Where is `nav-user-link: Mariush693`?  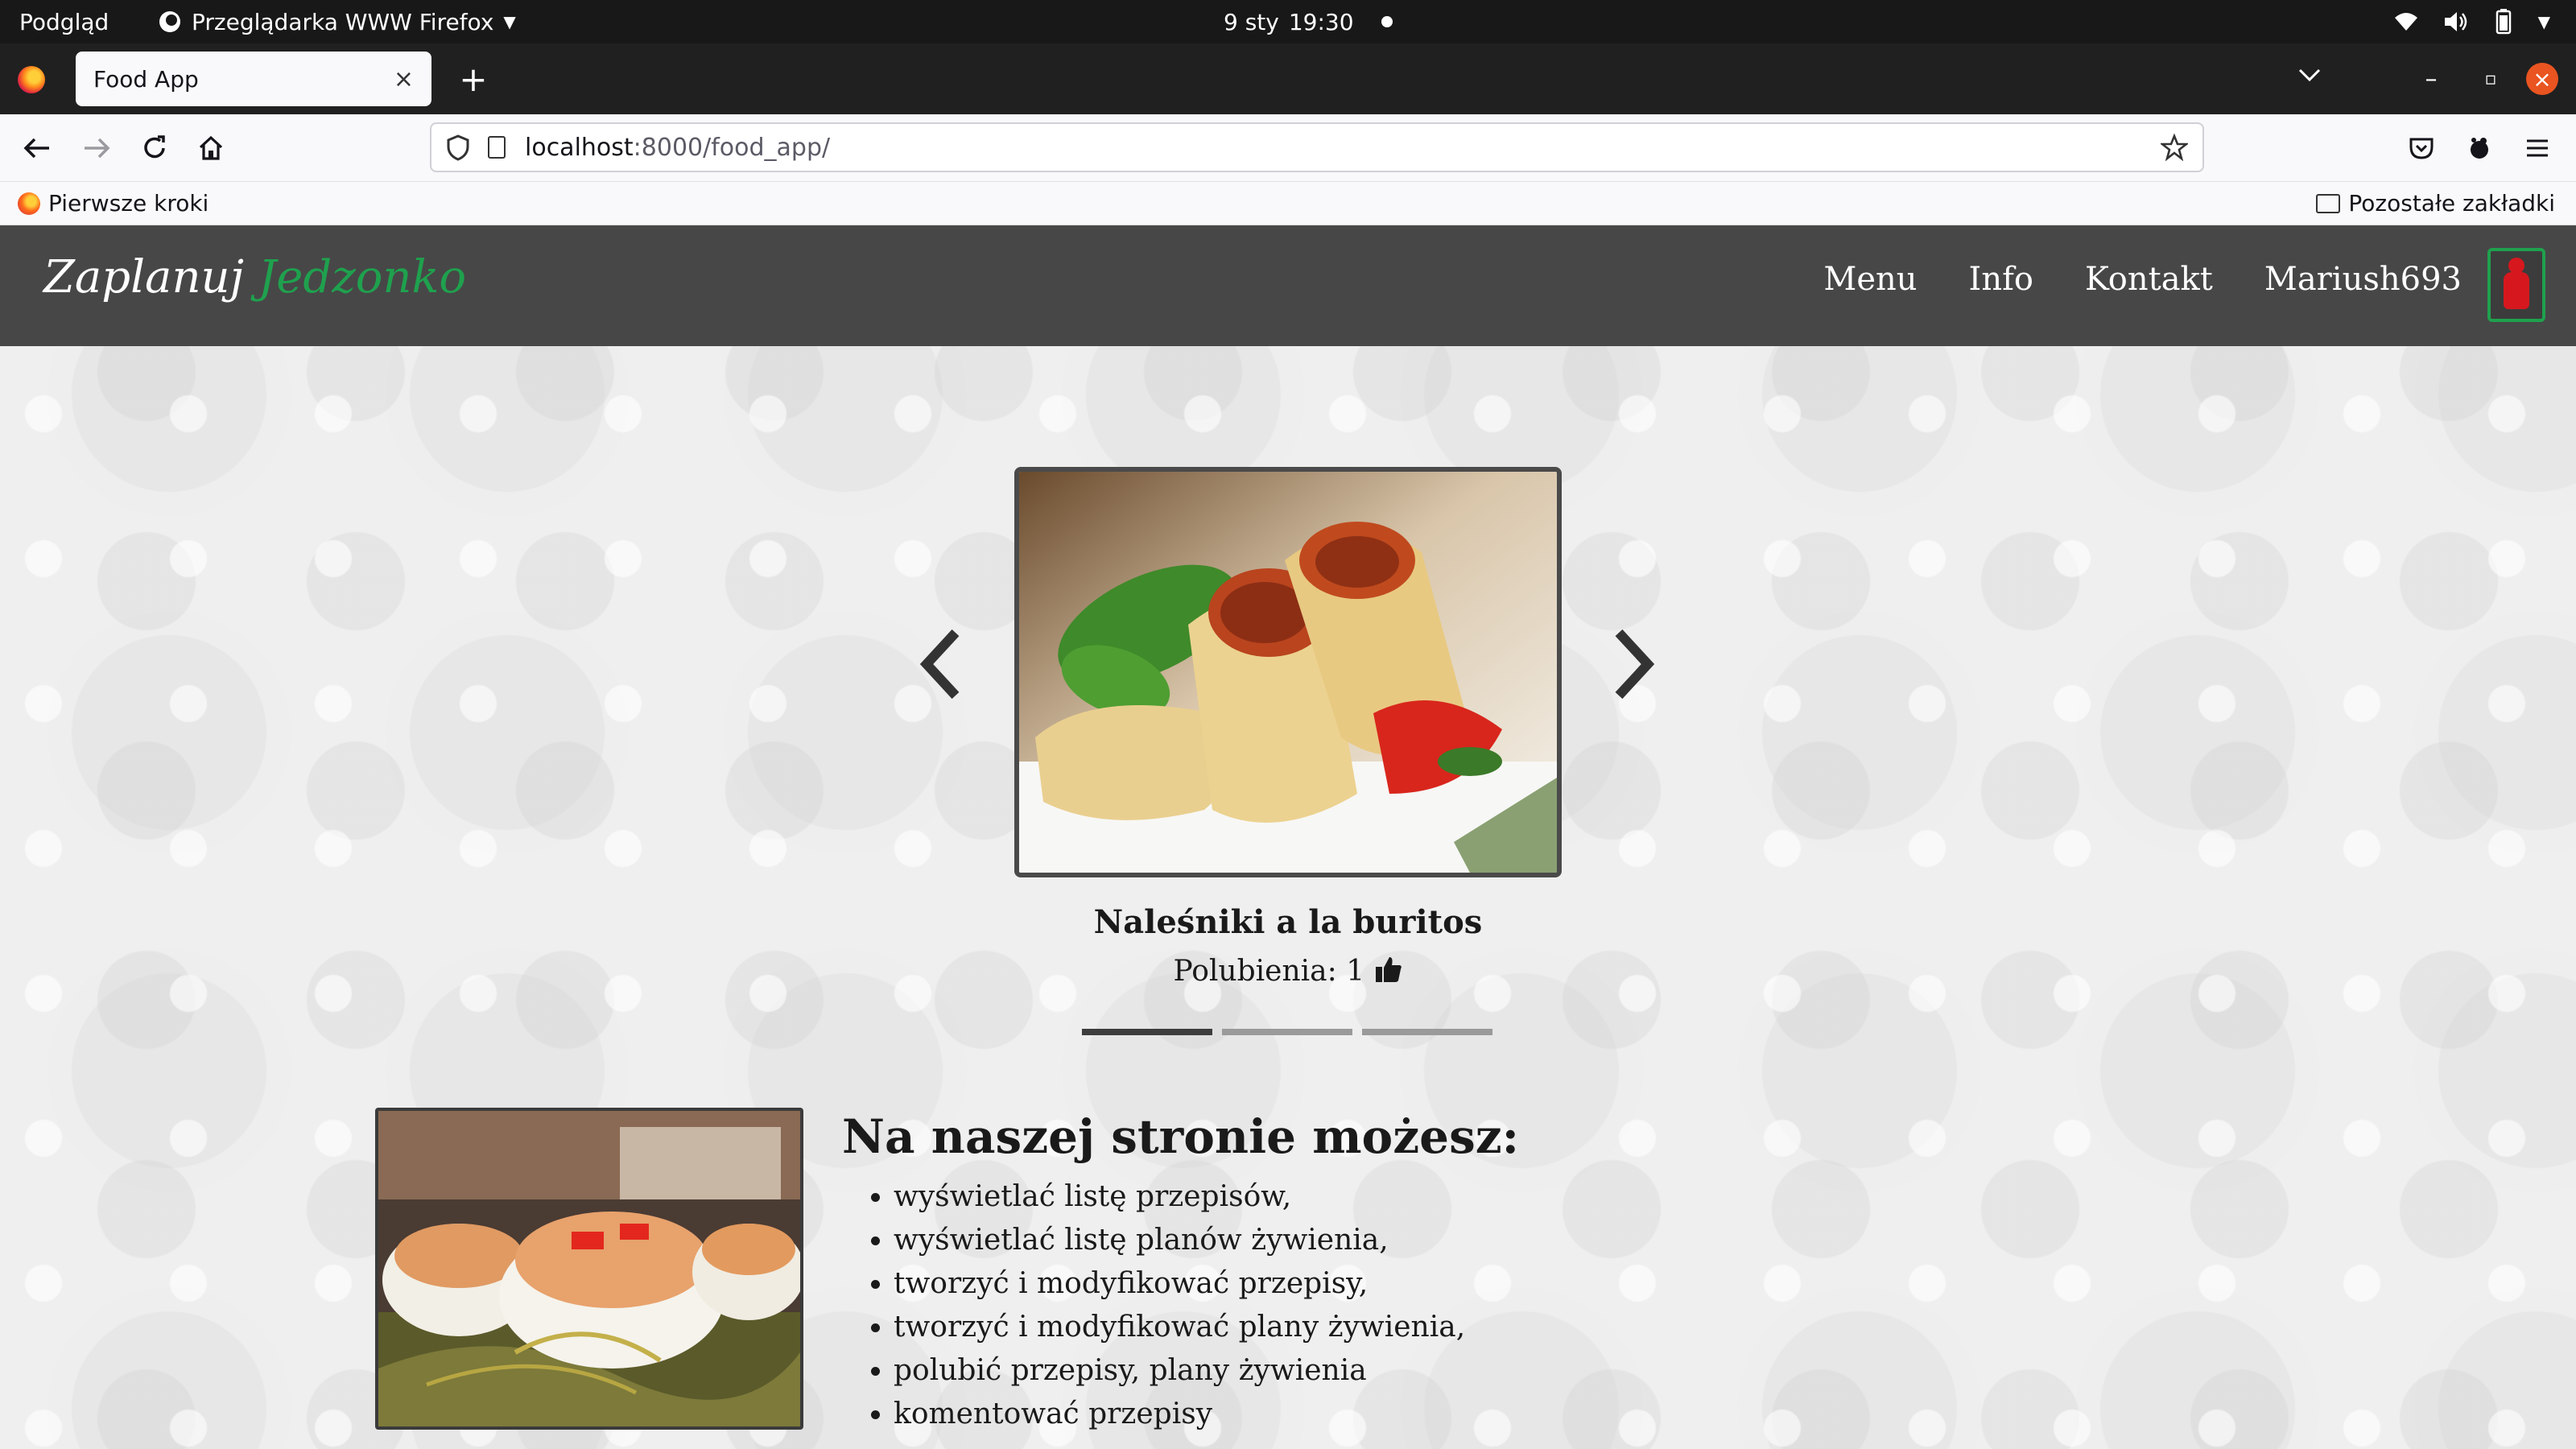
nav-user-link: Mariush693 is located at coordinates (2363, 279).